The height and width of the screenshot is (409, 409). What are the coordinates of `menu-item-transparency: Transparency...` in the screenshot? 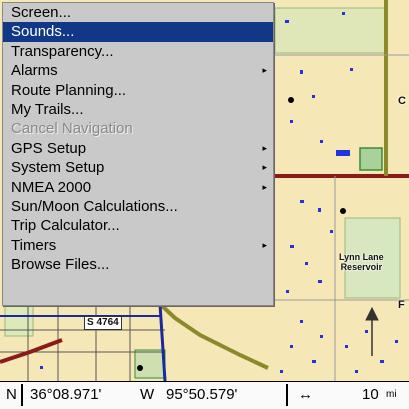 It's located at (138, 51).